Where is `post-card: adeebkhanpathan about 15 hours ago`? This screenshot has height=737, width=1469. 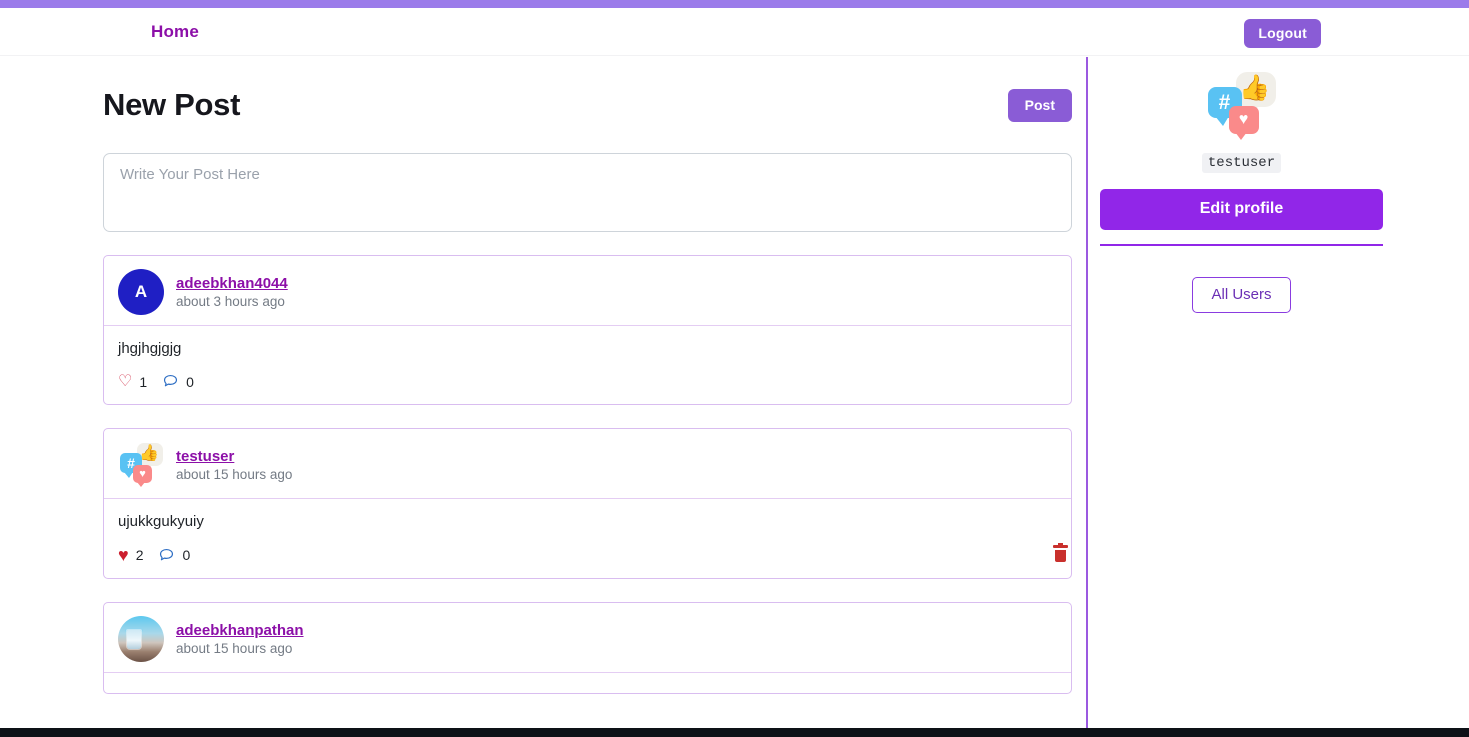 post-card: adeebkhanpathan about 15 hours ago is located at coordinates (587, 648).